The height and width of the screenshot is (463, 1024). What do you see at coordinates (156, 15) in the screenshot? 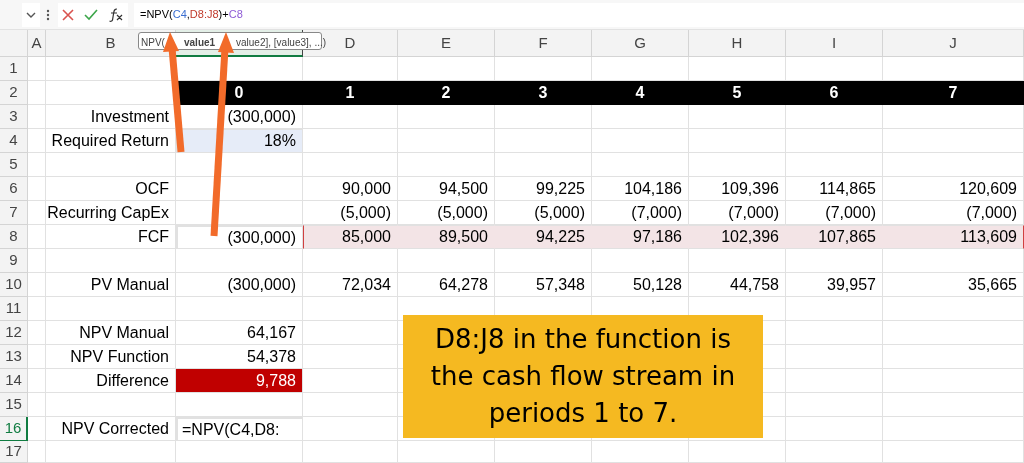
I see `formula-token: =NPV(` at bounding box center [156, 15].